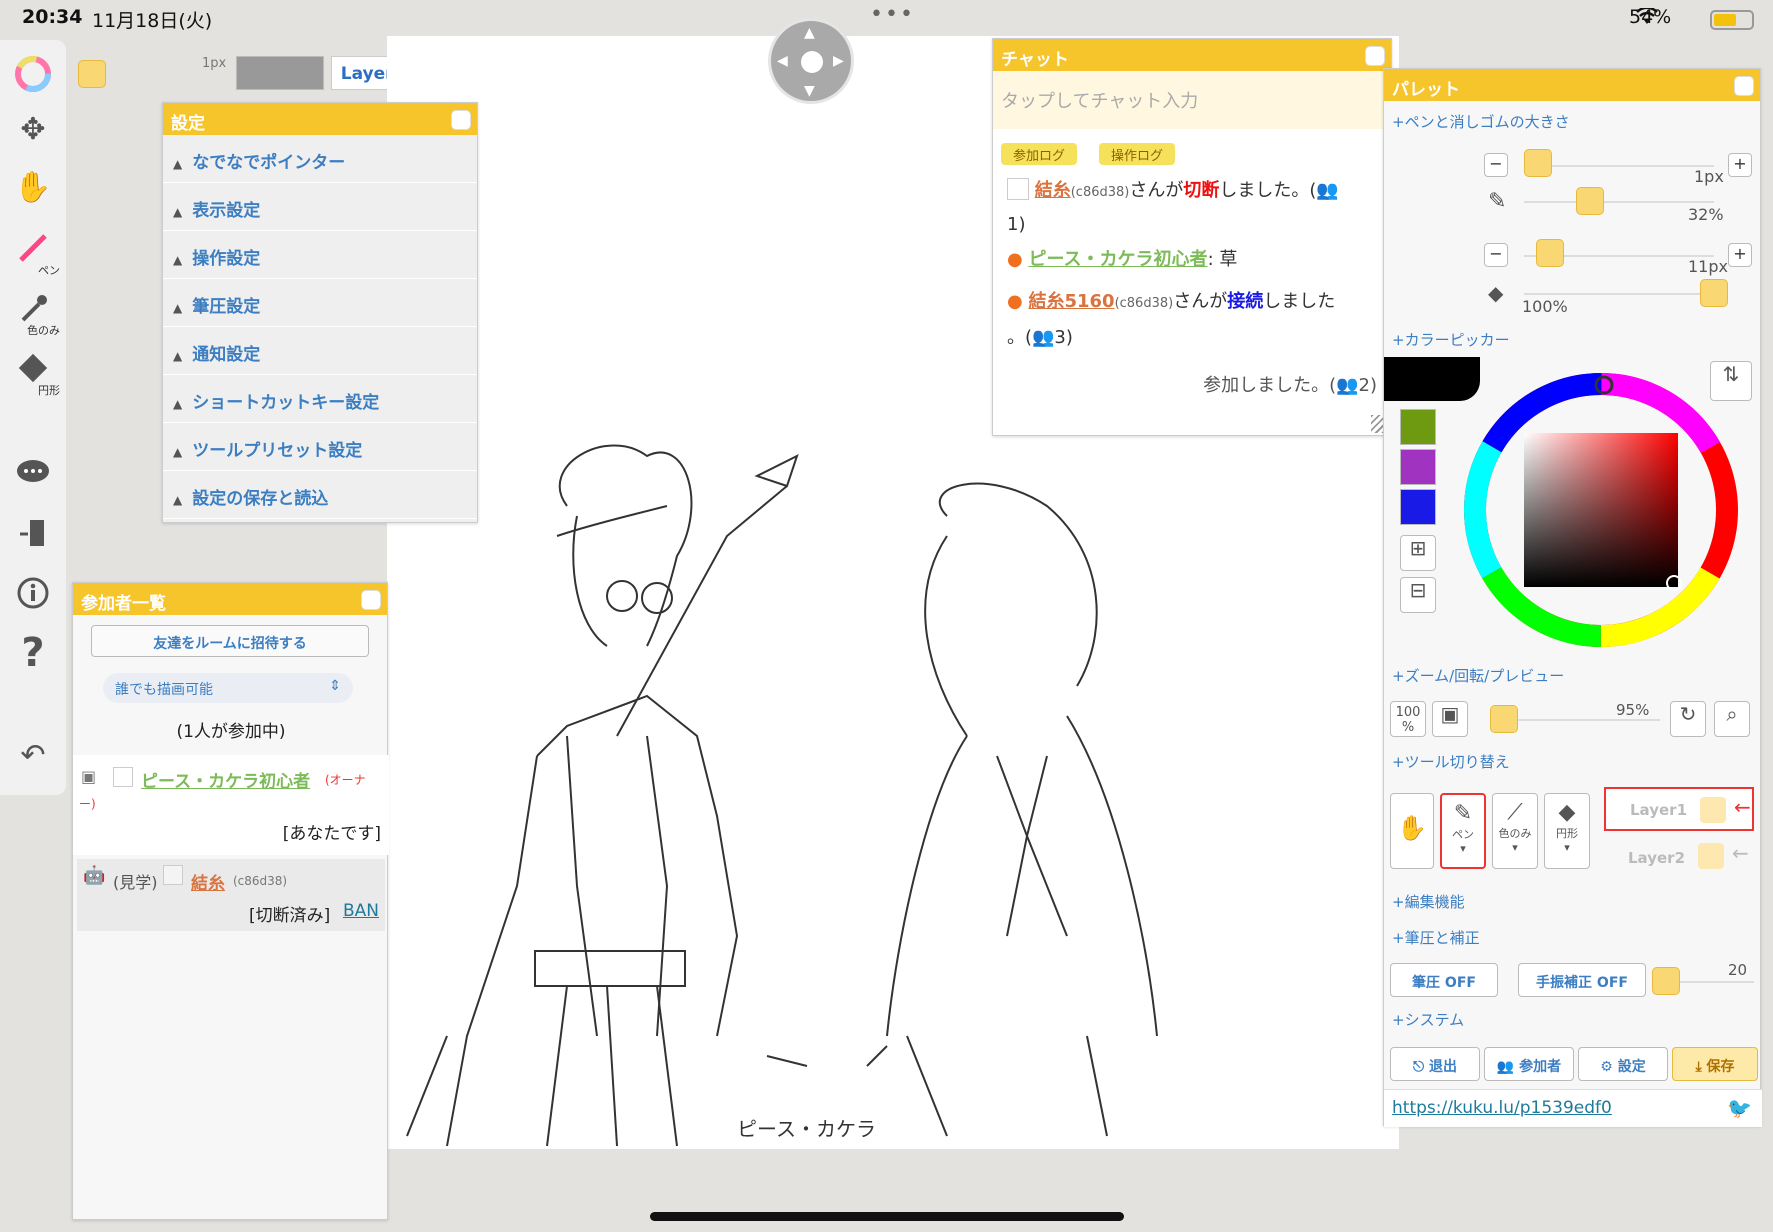 This screenshot has height=1232, width=1773. What do you see at coordinates (1538, 163) in the screenshot?
I see `pen-size-slider` at bounding box center [1538, 163].